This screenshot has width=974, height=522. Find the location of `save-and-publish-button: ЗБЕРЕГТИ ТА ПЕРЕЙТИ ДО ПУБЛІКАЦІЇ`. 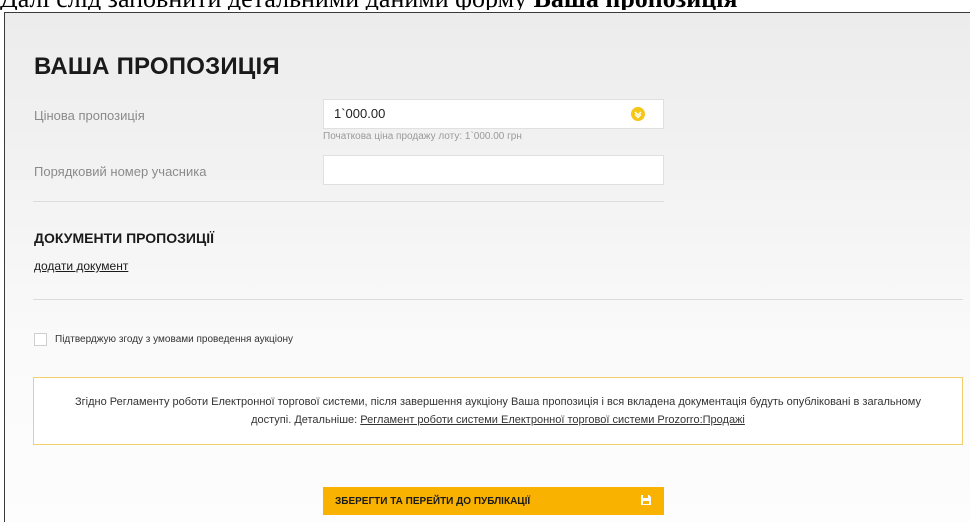

save-and-publish-button: ЗБЕРЕГТИ ТА ПЕРЕЙТИ ДО ПУБЛІКАЦІЇ is located at coordinates (493, 501).